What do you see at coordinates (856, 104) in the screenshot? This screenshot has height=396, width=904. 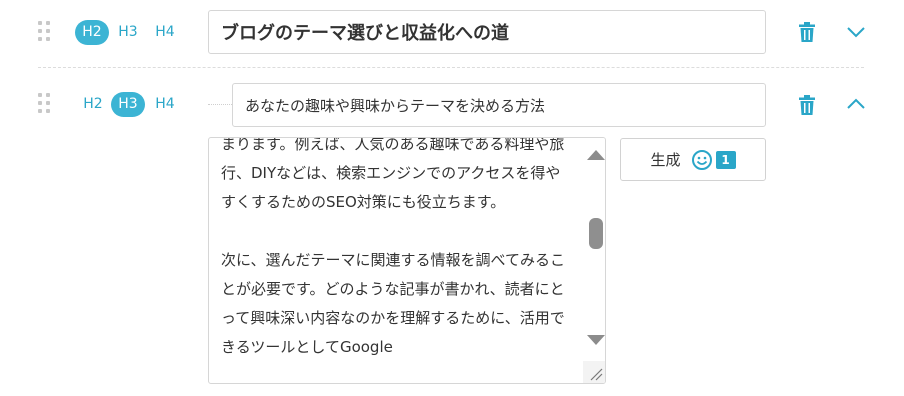 I see `chevron-up-icon` at bounding box center [856, 104].